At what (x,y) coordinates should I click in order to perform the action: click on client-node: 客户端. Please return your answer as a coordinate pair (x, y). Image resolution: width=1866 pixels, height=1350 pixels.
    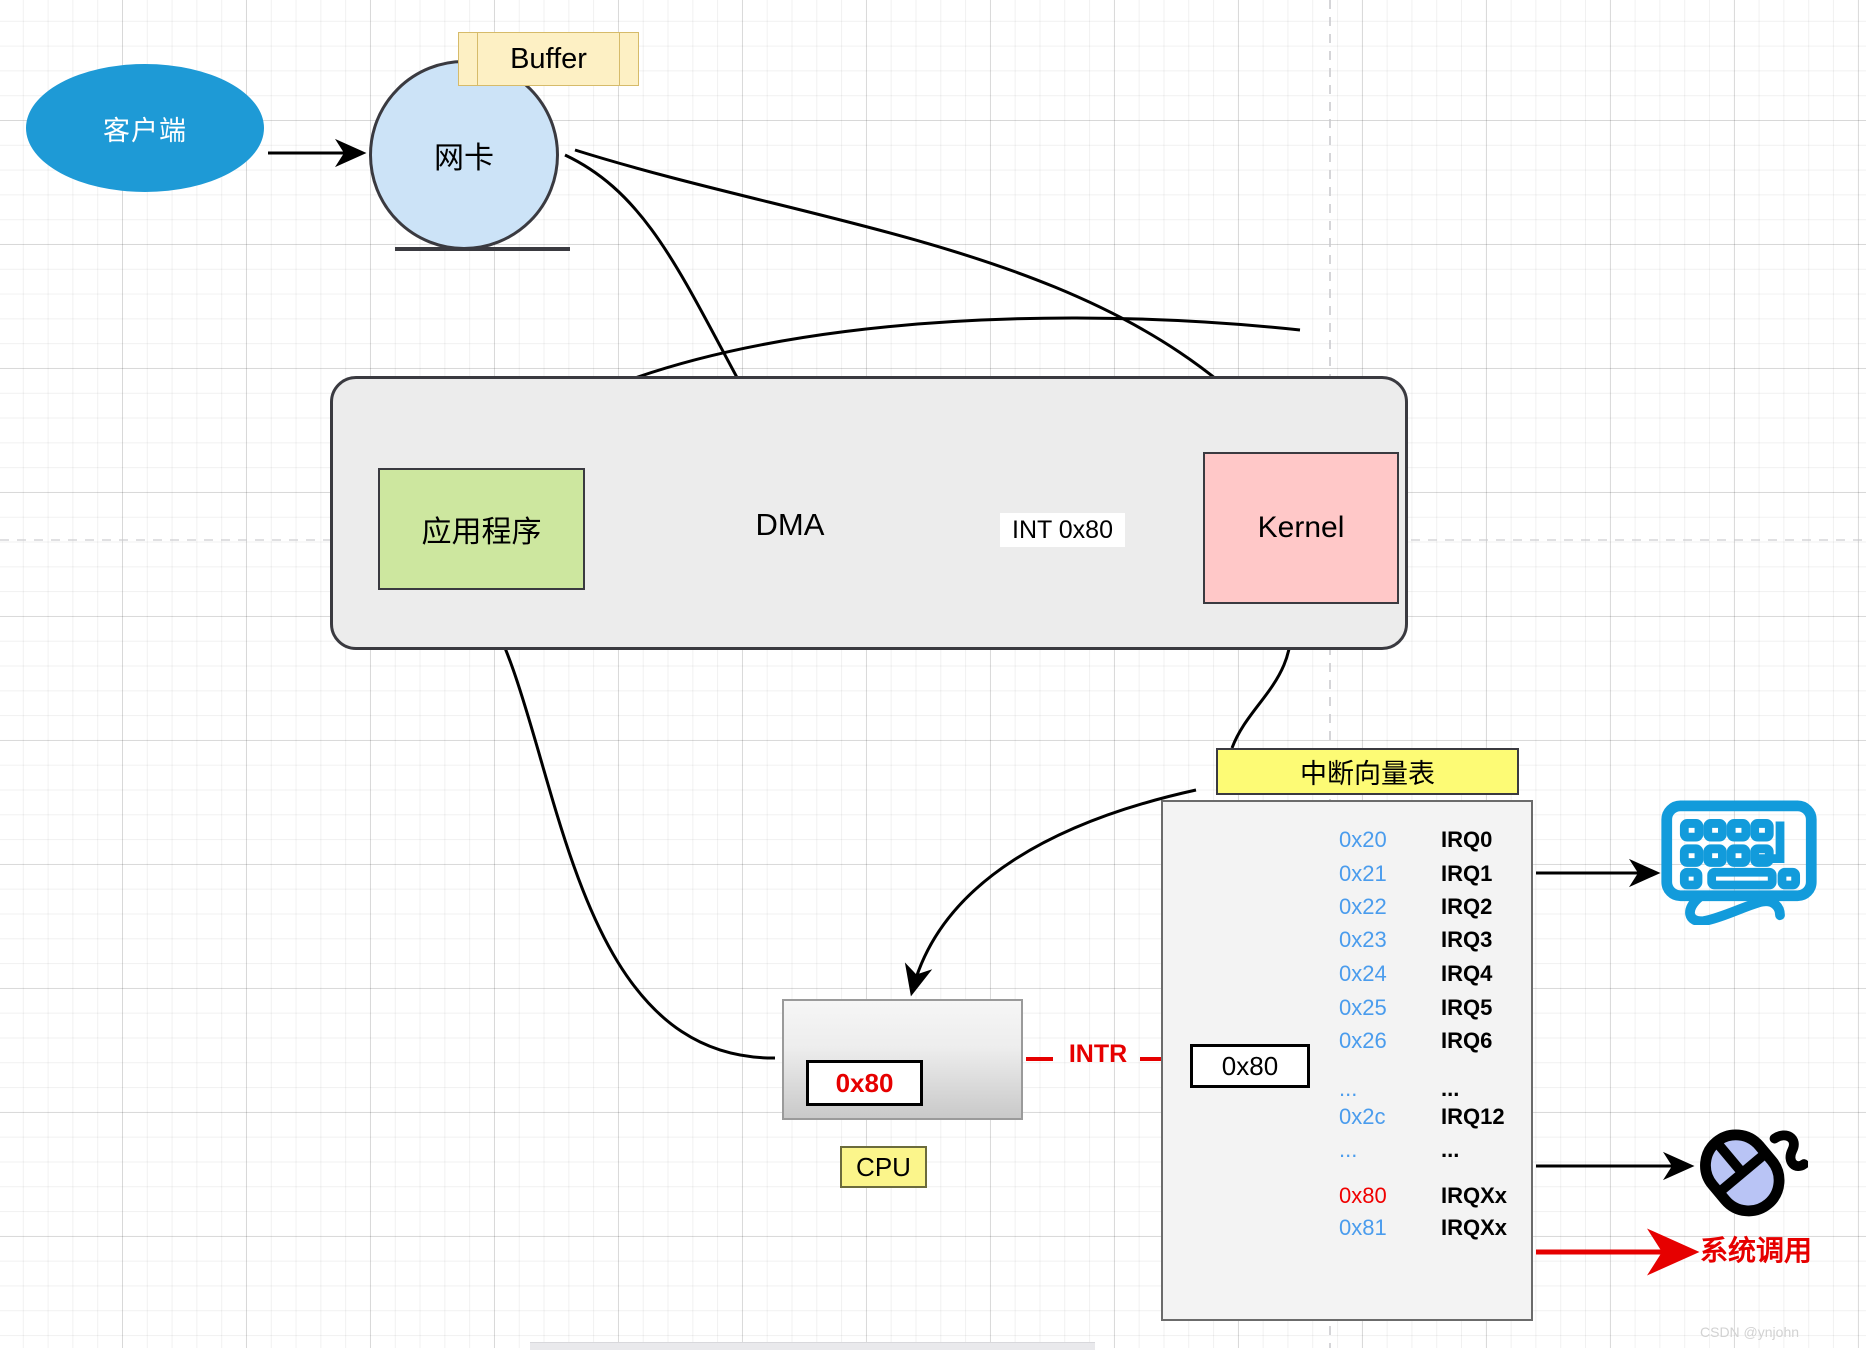
    Looking at the image, I should click on (145, 128).